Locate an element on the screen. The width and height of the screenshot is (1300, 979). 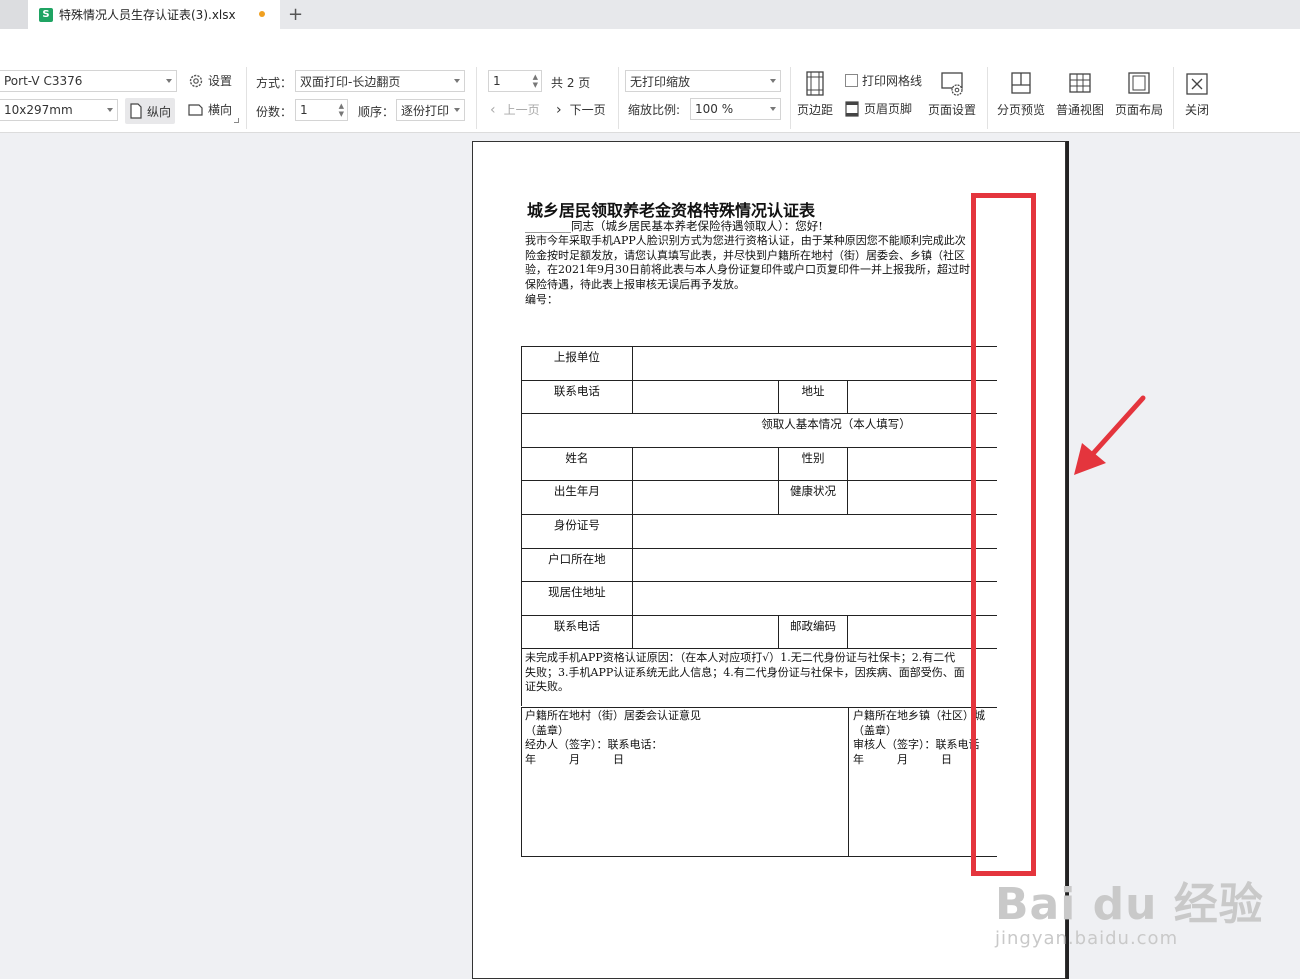
serial-label: 编号： is located at coordinates (541, 299).